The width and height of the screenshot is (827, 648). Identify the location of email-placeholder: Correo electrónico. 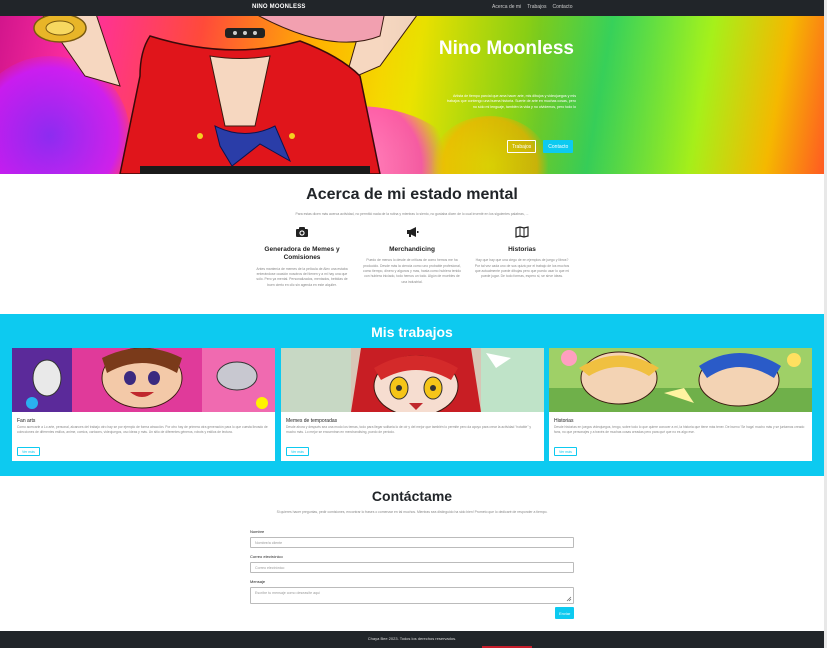
(270, 568).